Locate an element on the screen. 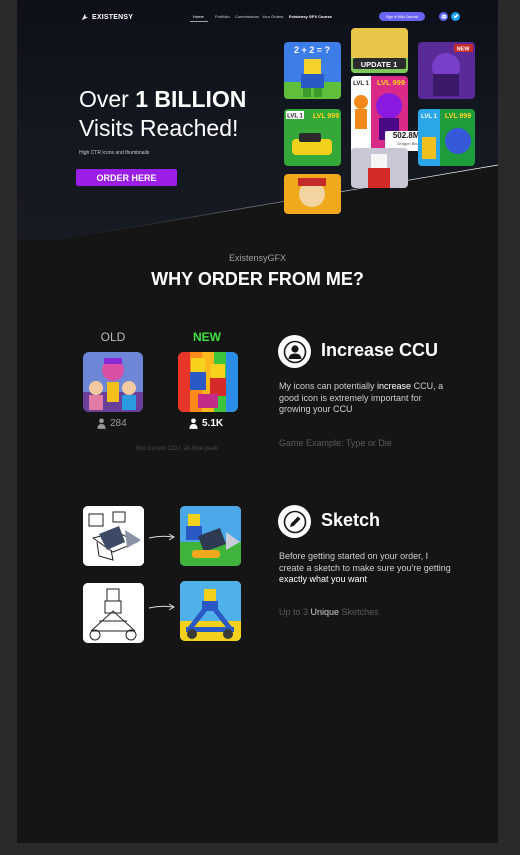 The height and width of the screenshot is (855, 520). new-icon-image is located at coordinates (208, 382).